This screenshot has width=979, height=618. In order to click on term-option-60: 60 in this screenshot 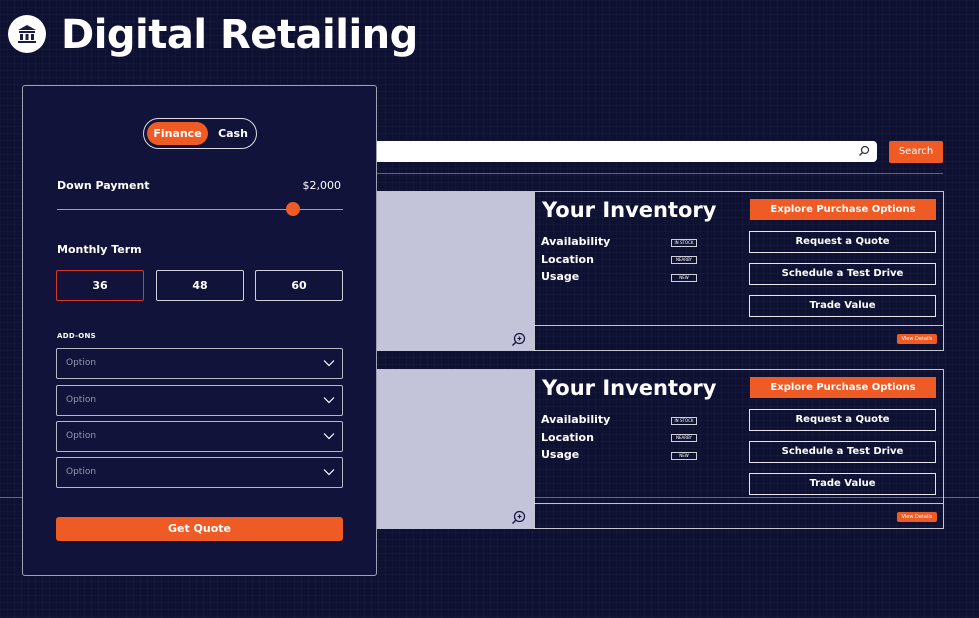, I will do `click(299, 285)`.